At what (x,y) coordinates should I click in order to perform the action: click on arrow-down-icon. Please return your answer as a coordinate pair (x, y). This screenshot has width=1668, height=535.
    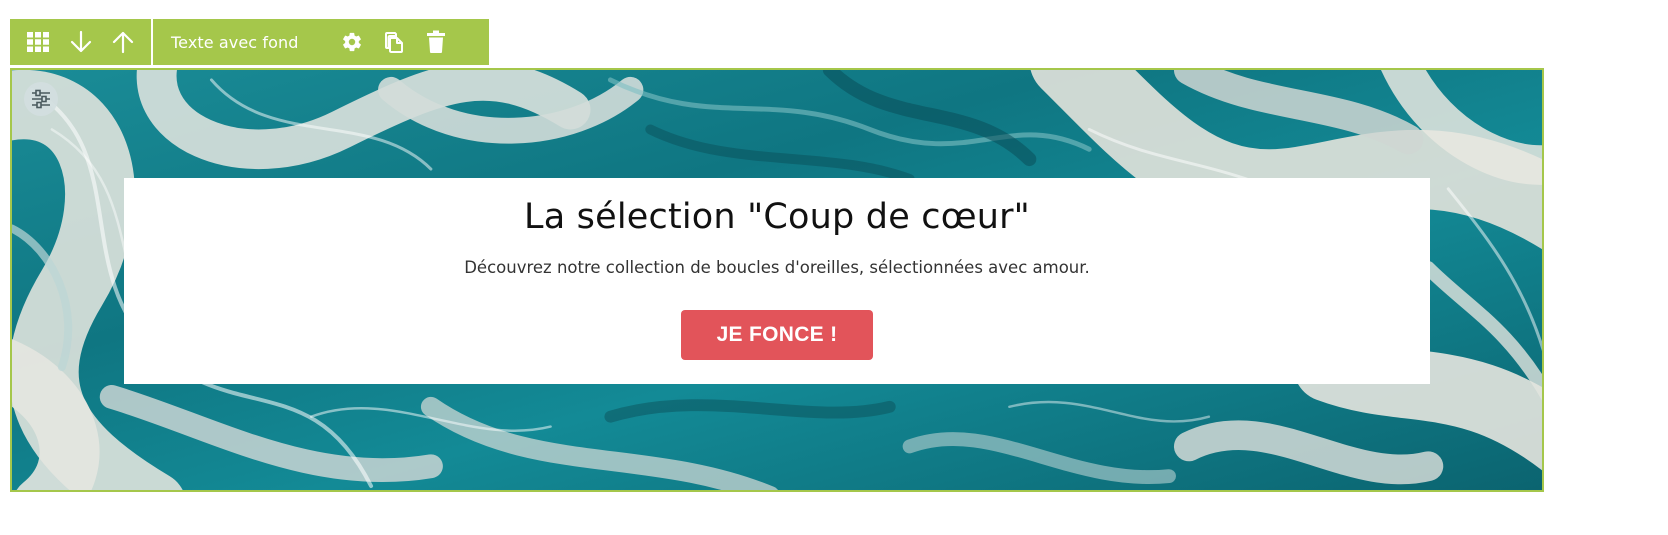
    Looking at the image, I should click on (80, 41).